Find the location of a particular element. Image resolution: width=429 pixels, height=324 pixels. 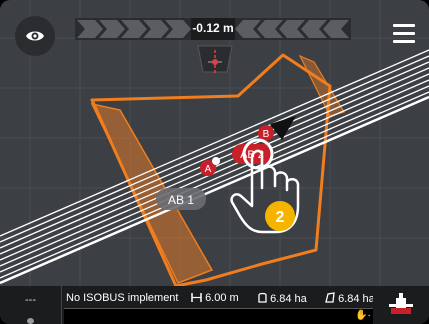

menu-button is located at coordinates (404, 33).